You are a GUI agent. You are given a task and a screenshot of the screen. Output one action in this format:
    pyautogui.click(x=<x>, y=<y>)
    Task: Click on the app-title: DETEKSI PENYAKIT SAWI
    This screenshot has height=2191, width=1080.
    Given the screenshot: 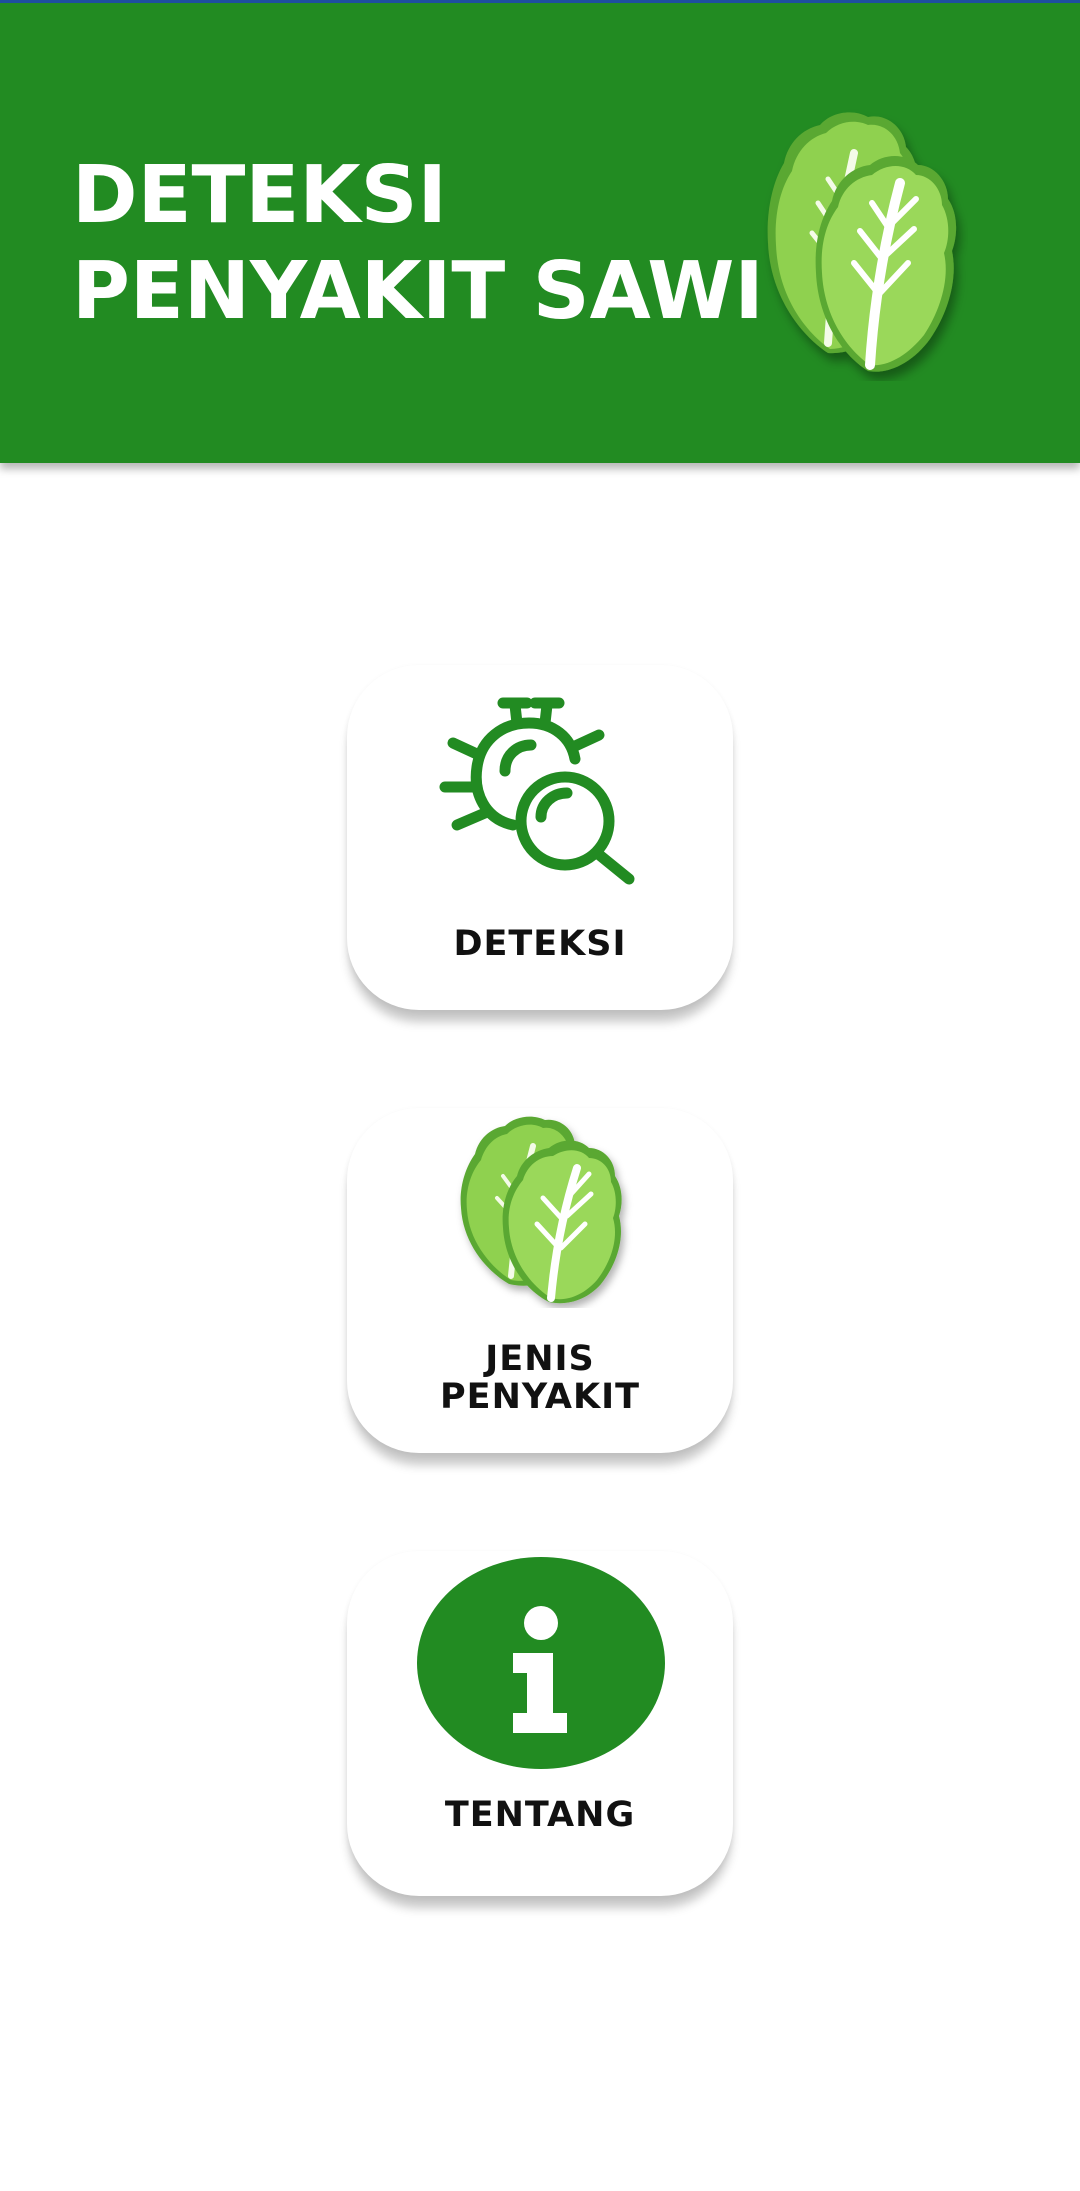 What is the action you would take?
    pyautogui.click(x=418, y=243)
    